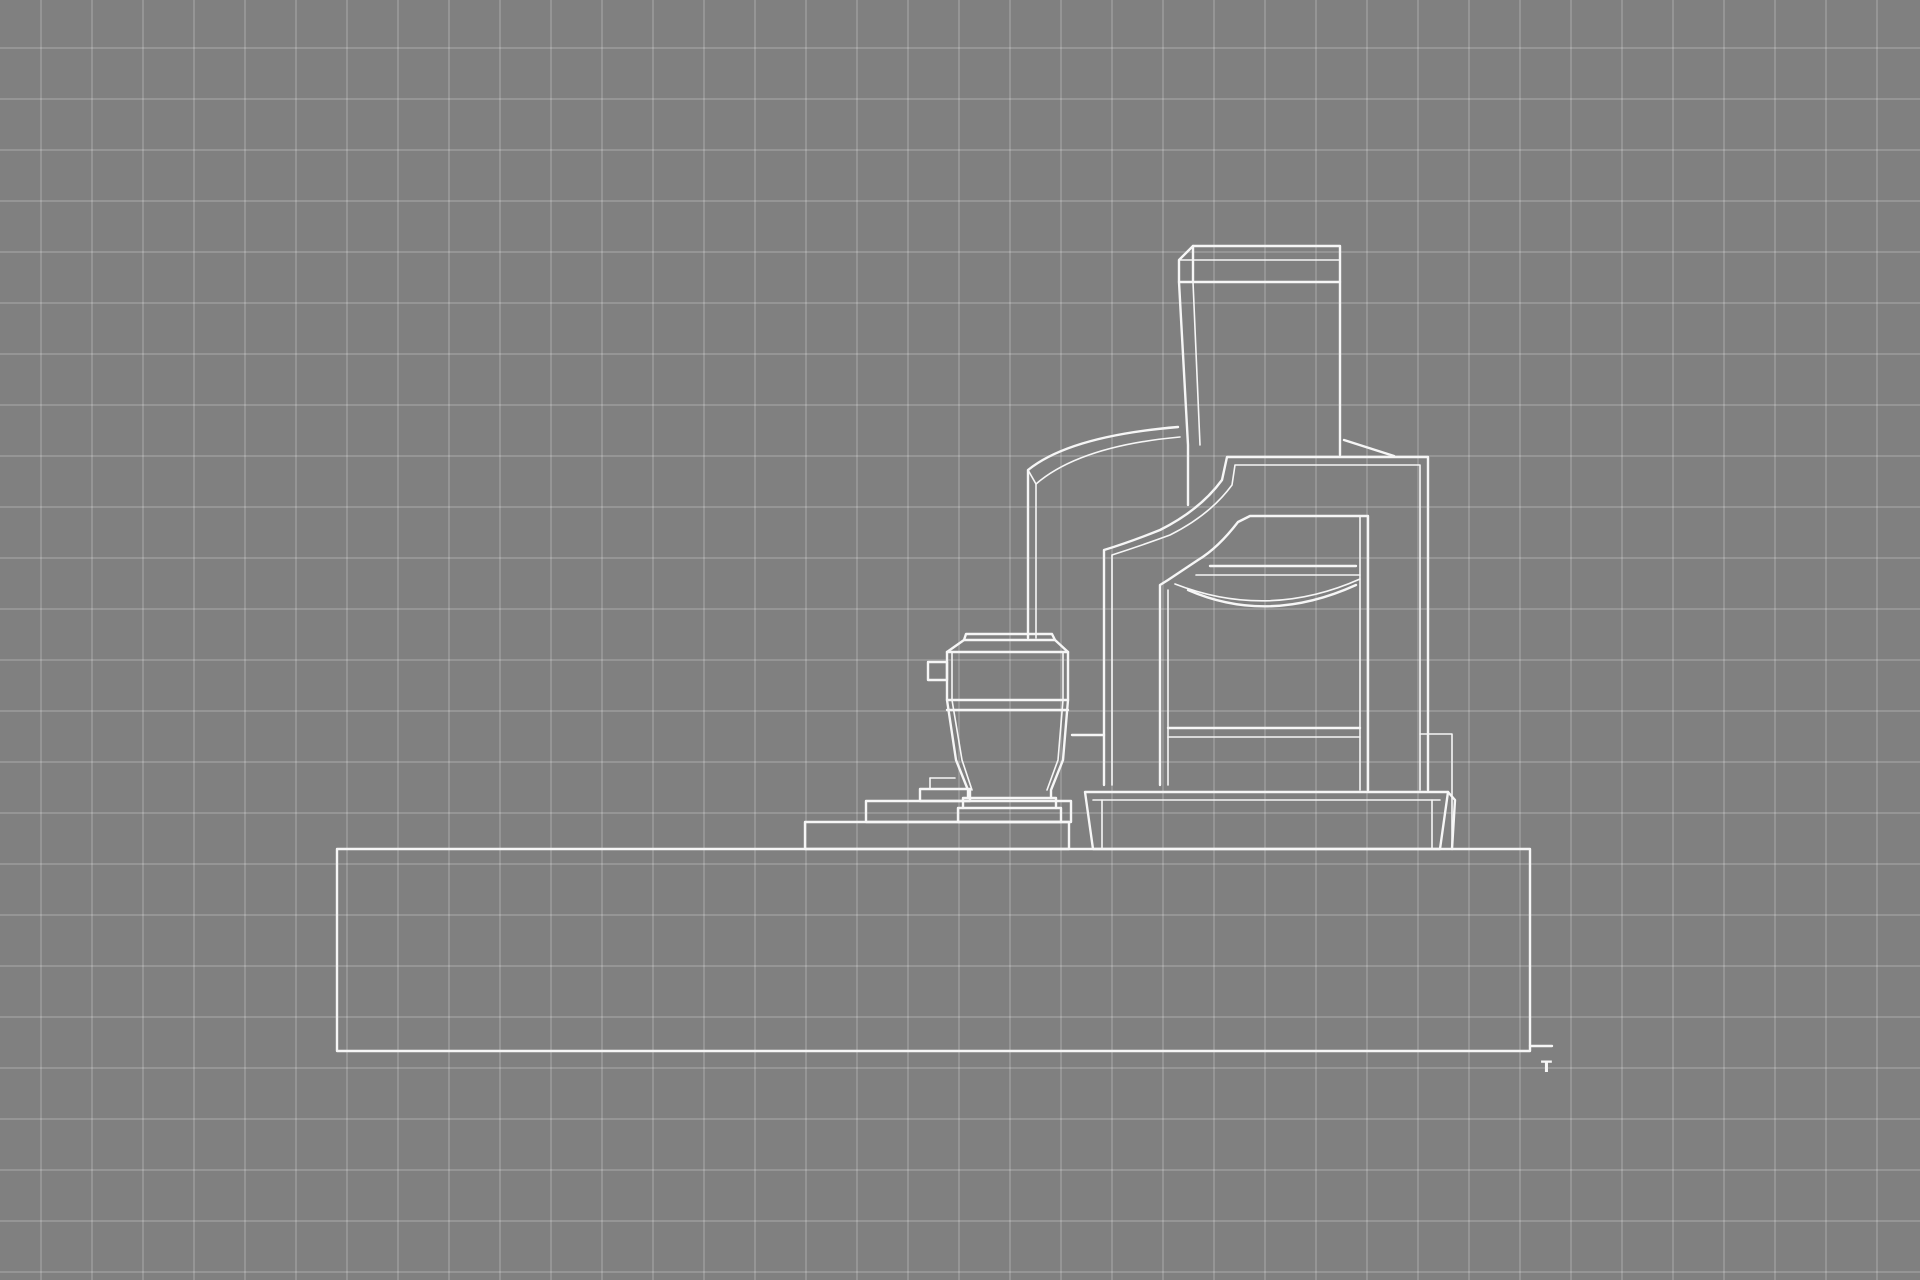  I want to click on base-platform, so click(944, 950).